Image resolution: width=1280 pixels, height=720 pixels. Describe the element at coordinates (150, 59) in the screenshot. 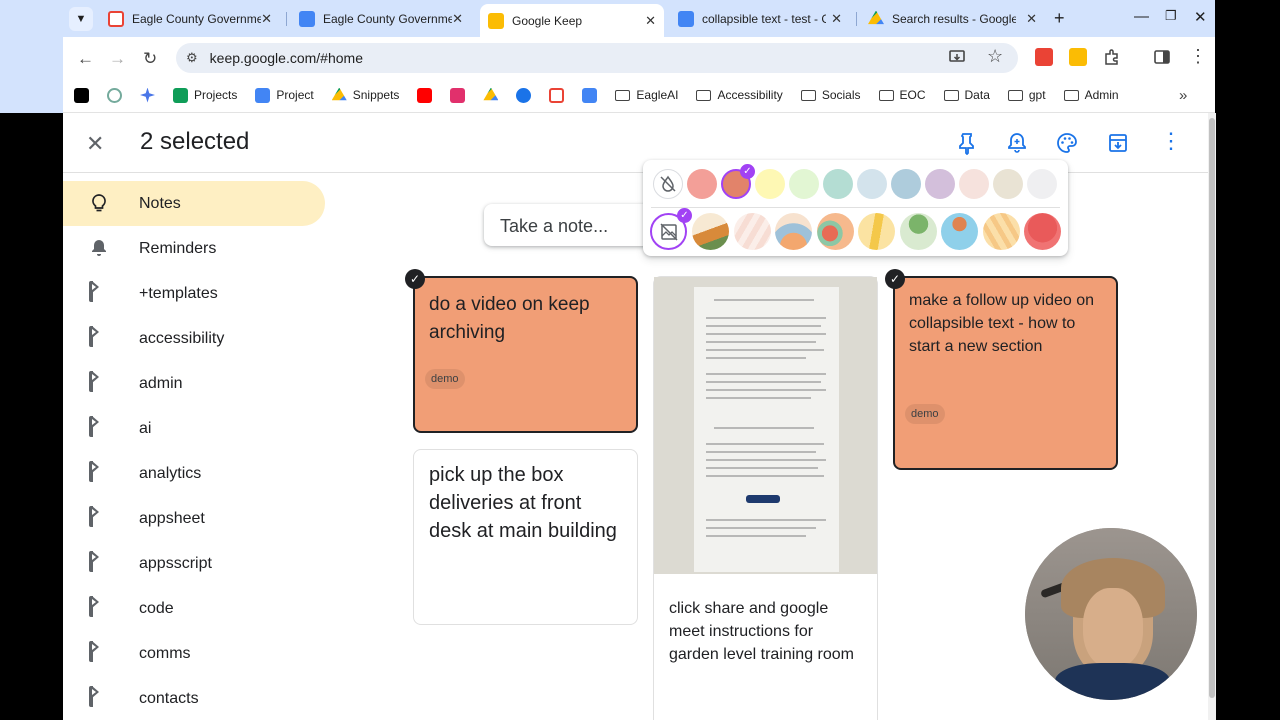

I see `reload-icon: ↻` at that location.